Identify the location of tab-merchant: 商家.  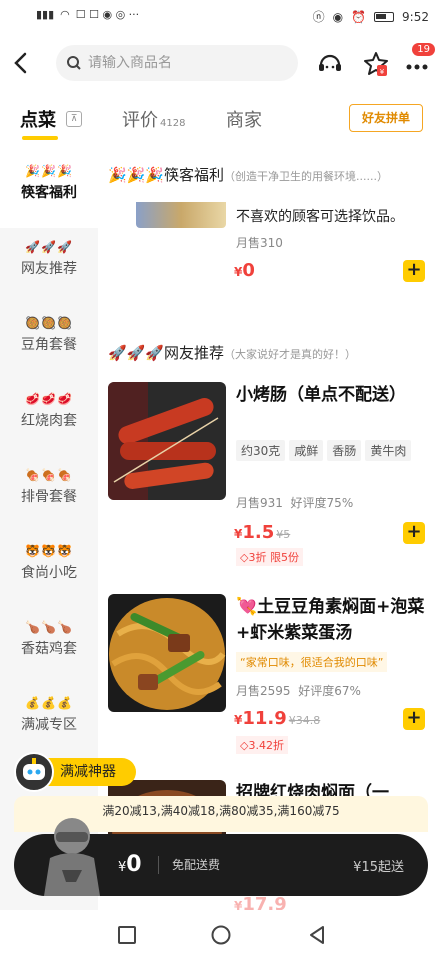
(244, 119).